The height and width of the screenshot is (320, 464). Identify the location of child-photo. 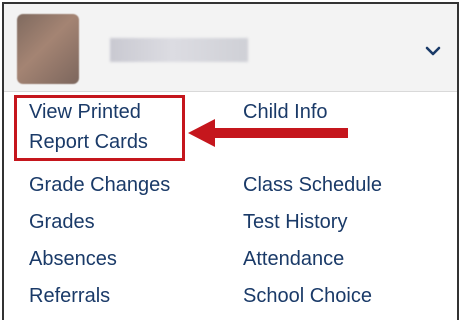
(48, 49).